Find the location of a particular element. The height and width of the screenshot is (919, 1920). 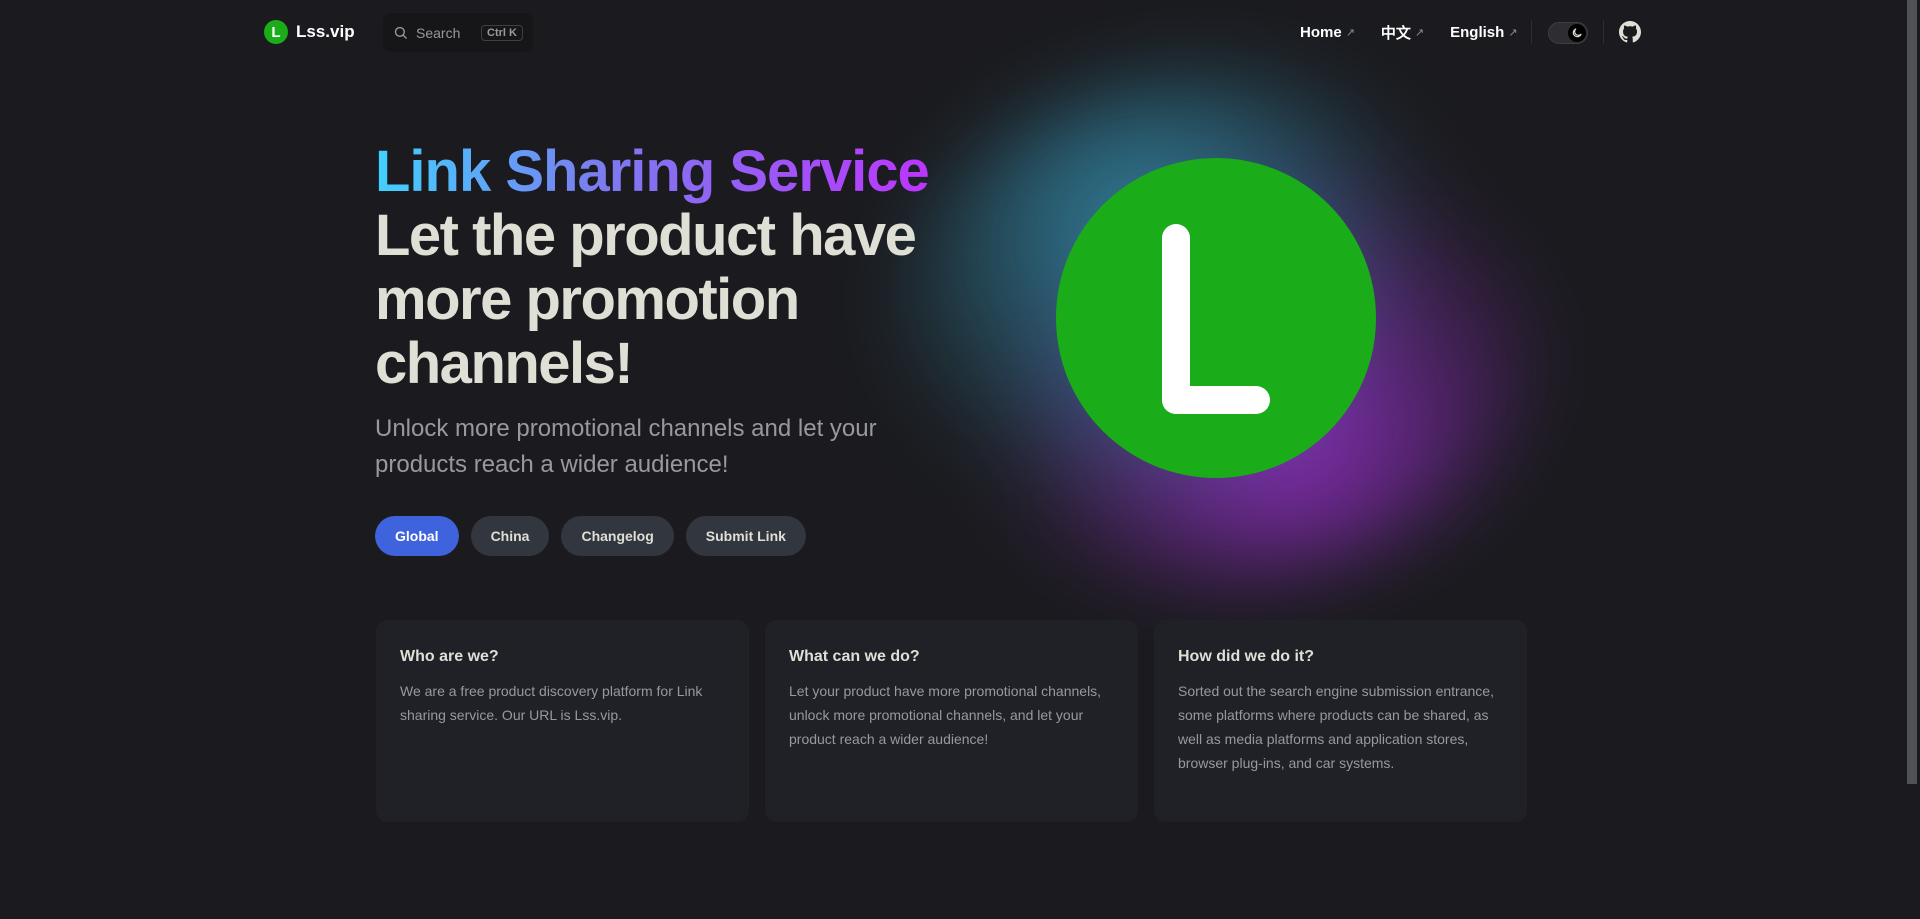

hero-actions: Global China Changelog Submit Link is located at coordinates (590, 536).